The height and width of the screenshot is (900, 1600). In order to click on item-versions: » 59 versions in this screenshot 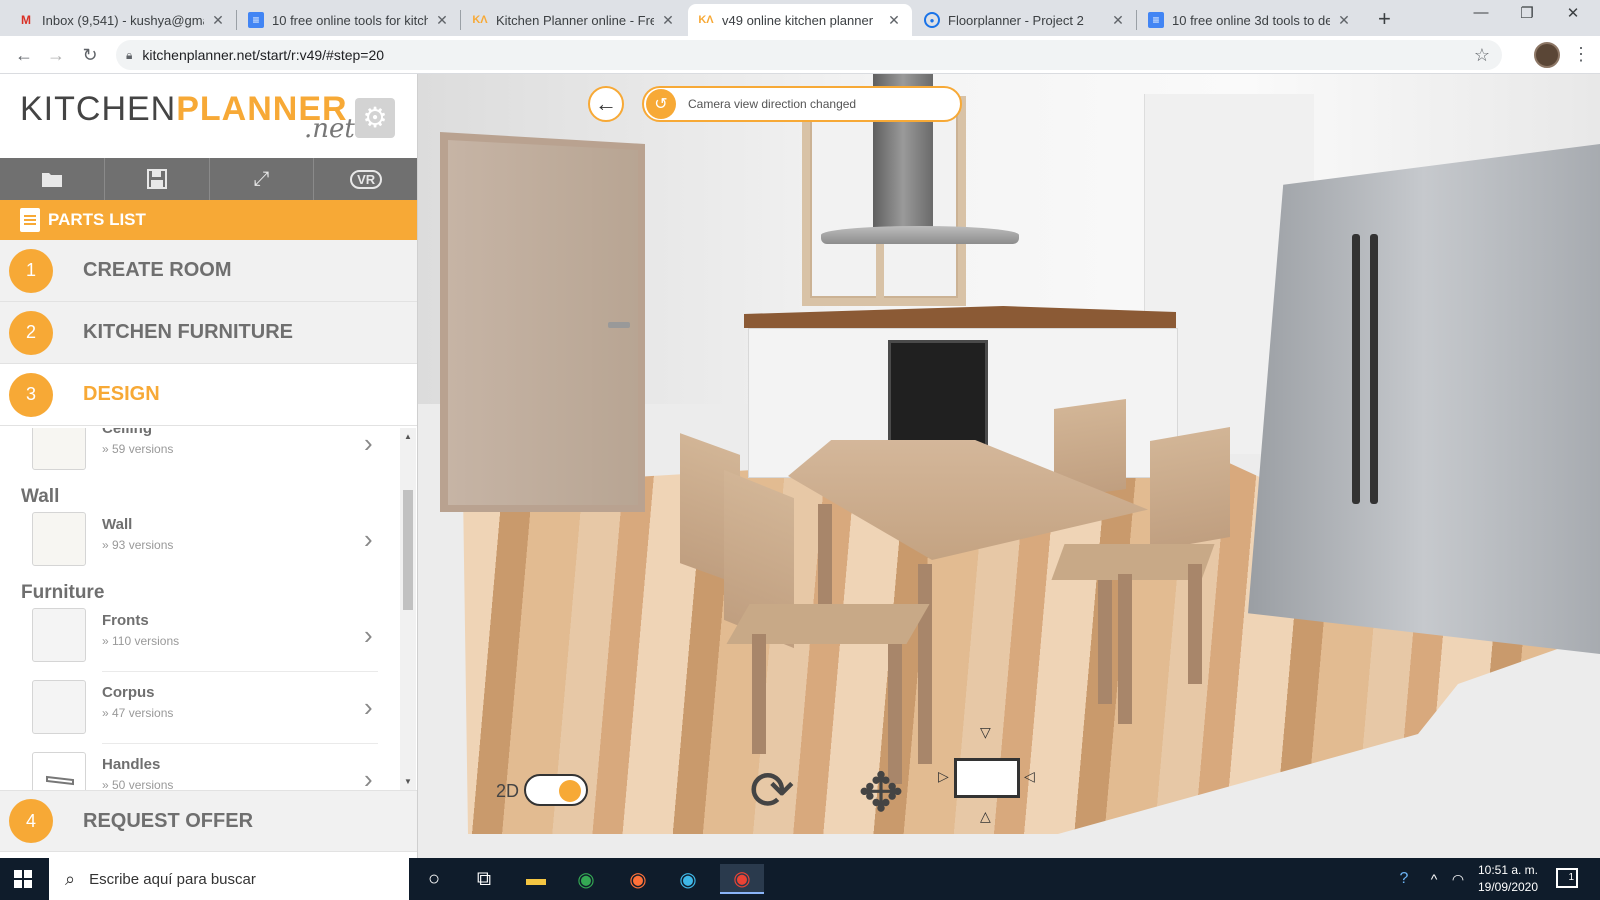, I will do `click(138, 449)`.